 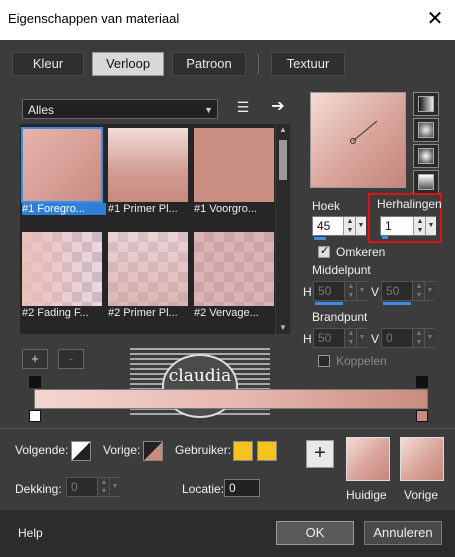 What do you see at coordinates (324, 361) in the screenshot?
I see `koppelen-checkbox` at bounding box center [324, 361].